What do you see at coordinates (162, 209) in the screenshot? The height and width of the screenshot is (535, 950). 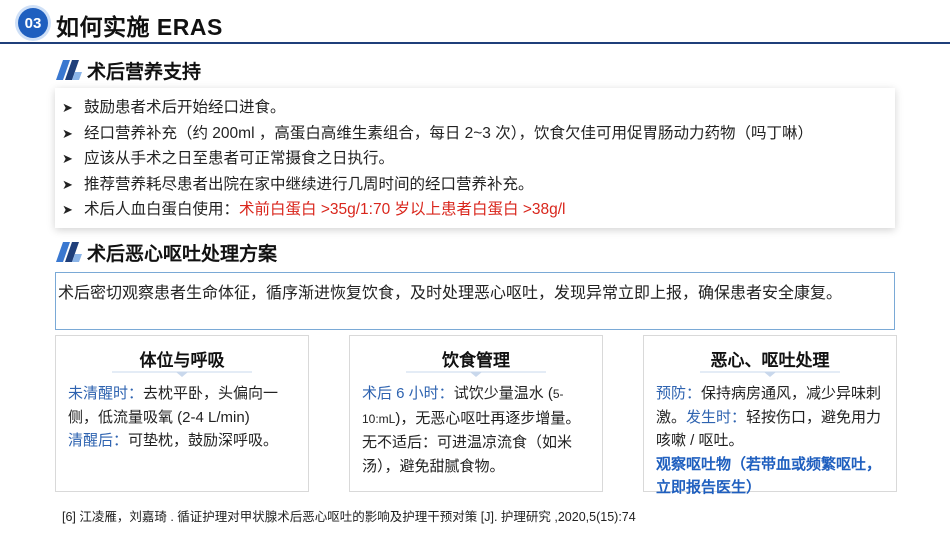 I see `bullet-text: 术后人血白蛋白使用：` at bounding box center [162, 209].